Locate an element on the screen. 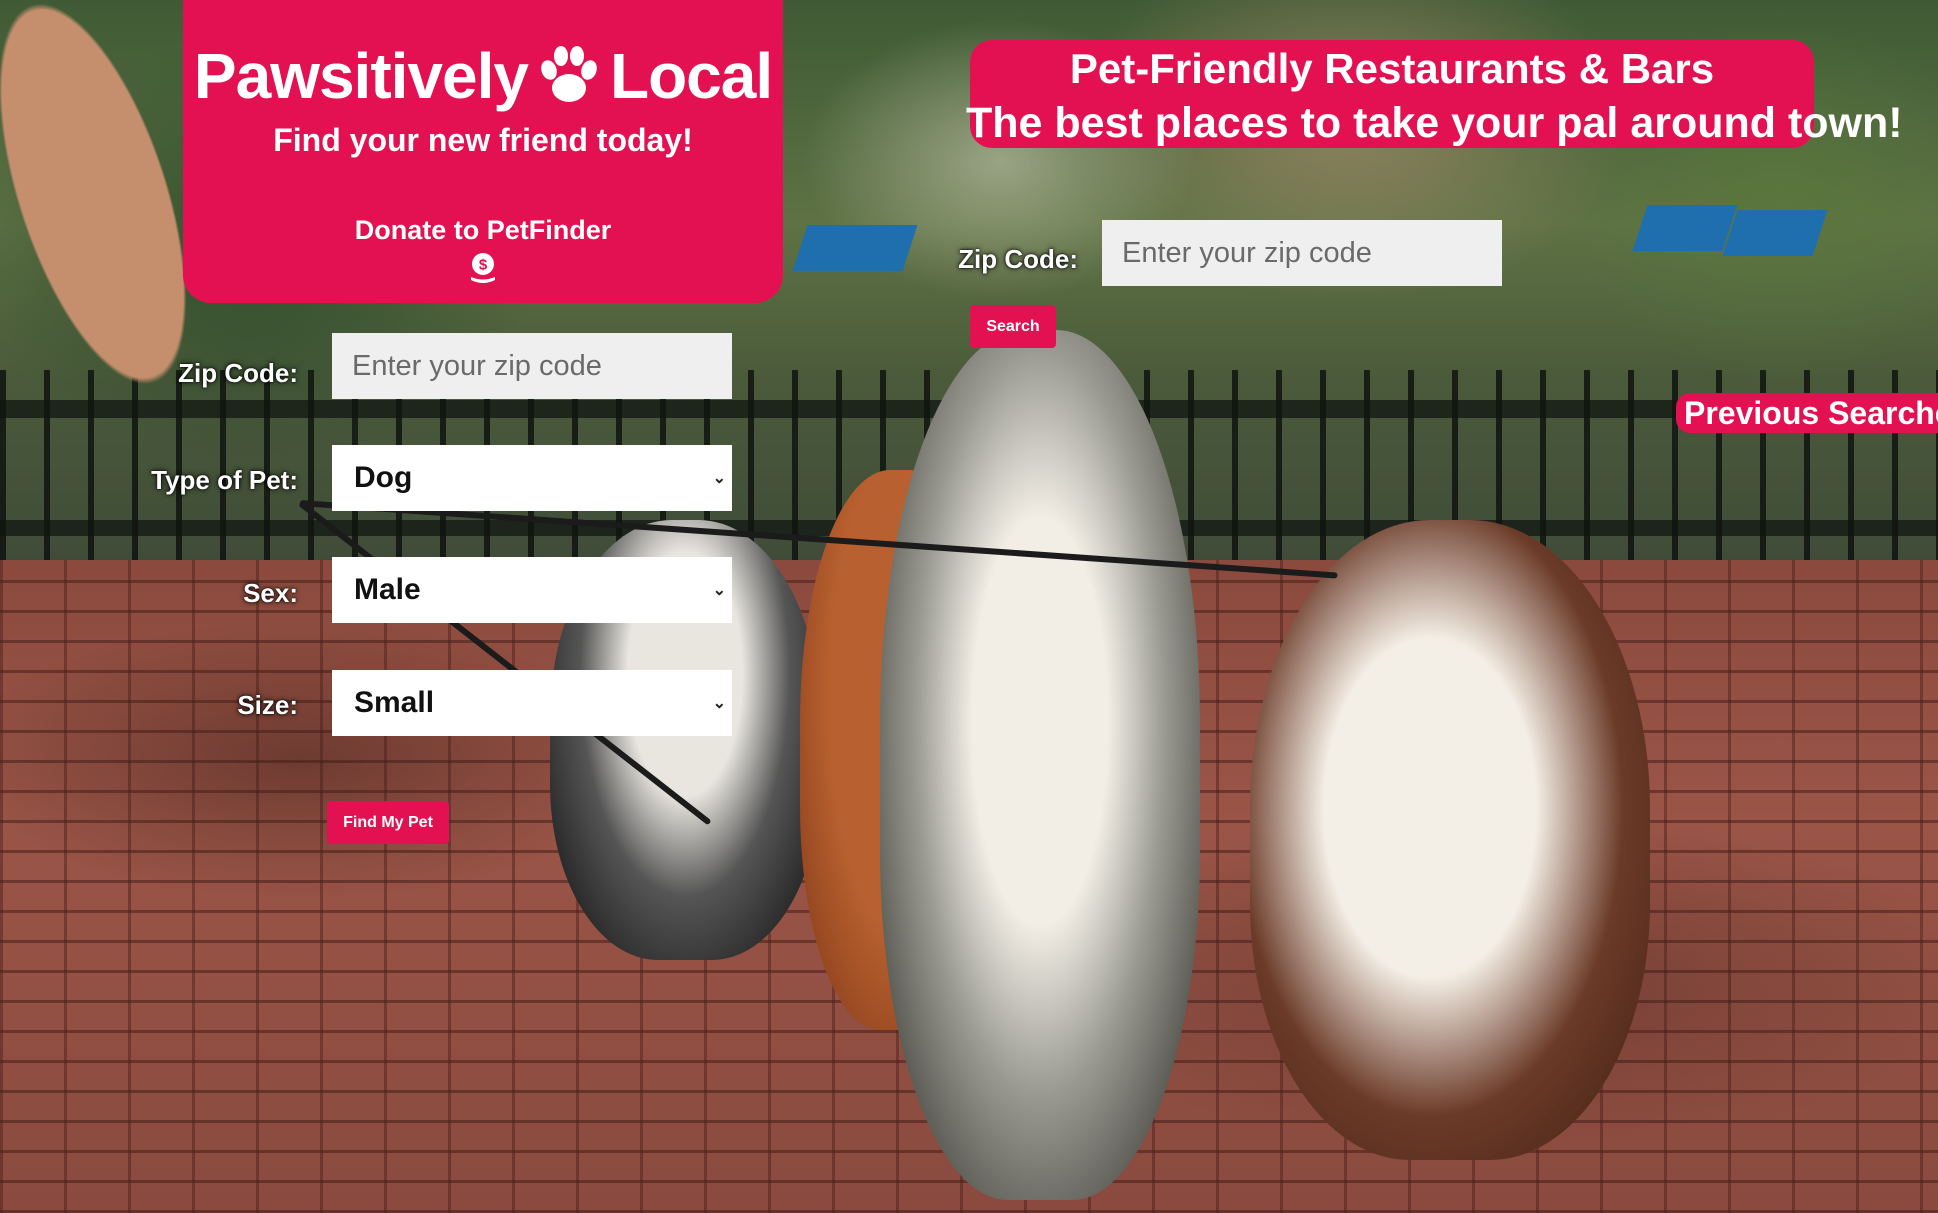 The width and height of the screenshot is (1938, 1213). sex-label: Sex: is located at coordinates (270, 593).